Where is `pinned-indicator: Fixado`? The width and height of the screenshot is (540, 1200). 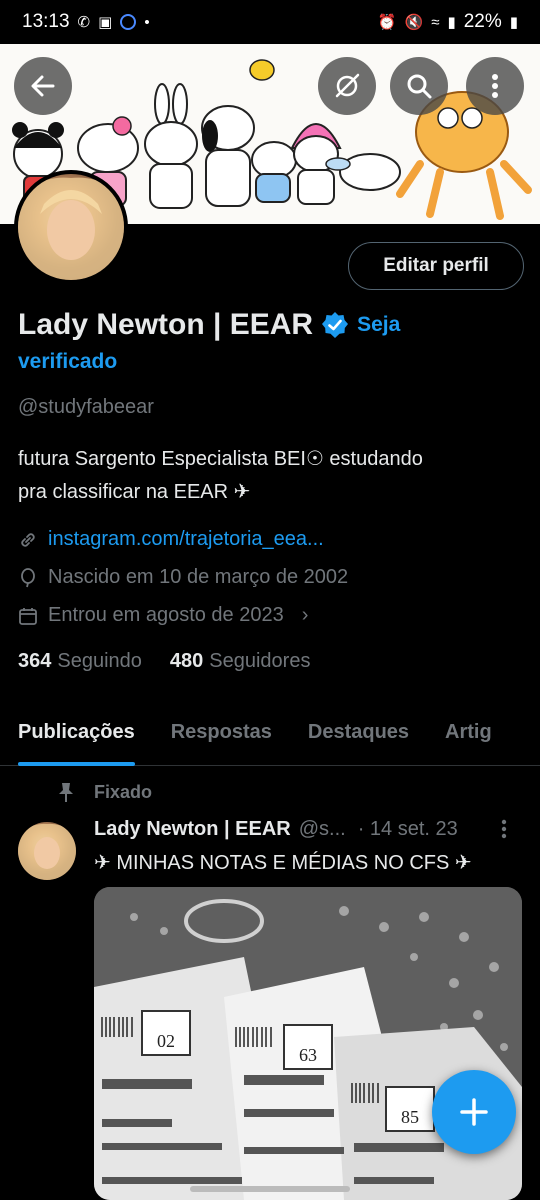 pinned-indicator: Fixado is located at coordinates (104, 792).